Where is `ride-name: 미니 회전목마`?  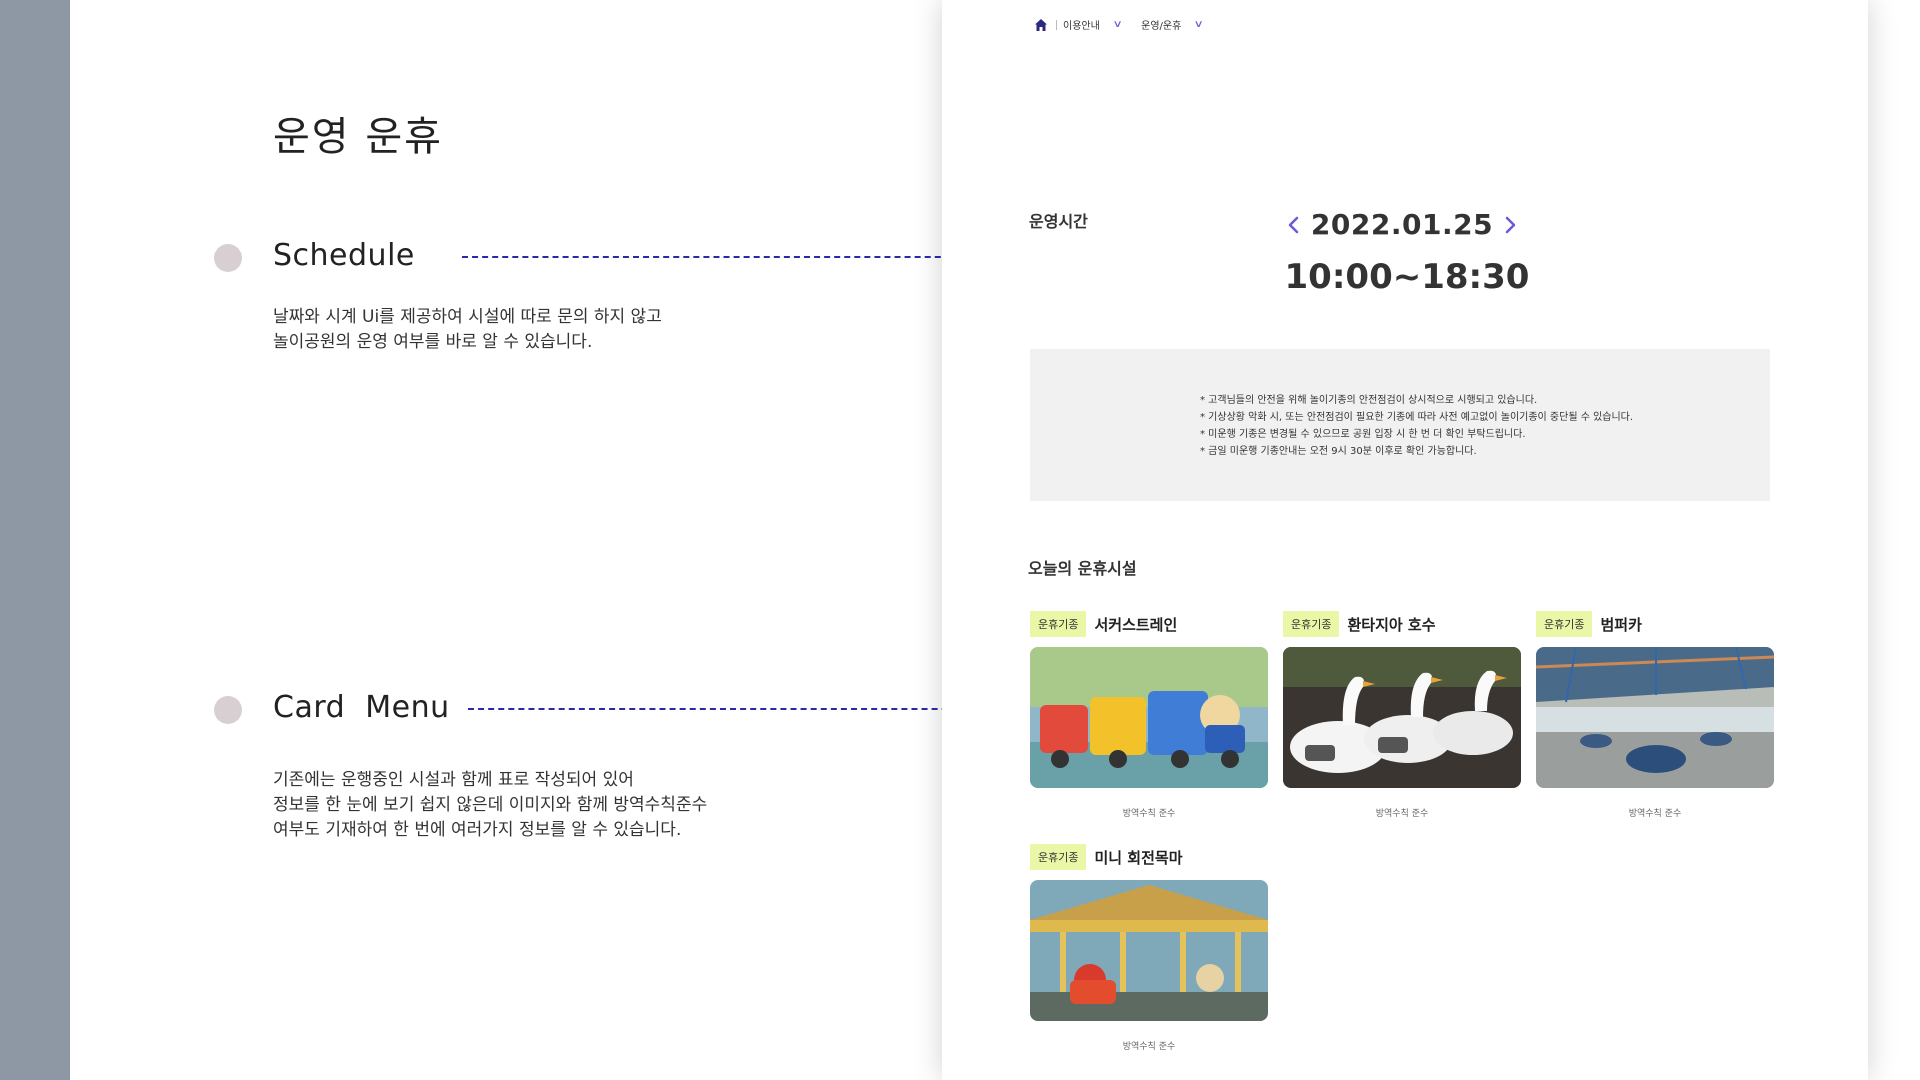
ride-name: 미니 회전목마 is located at coordinates (1138, 857).